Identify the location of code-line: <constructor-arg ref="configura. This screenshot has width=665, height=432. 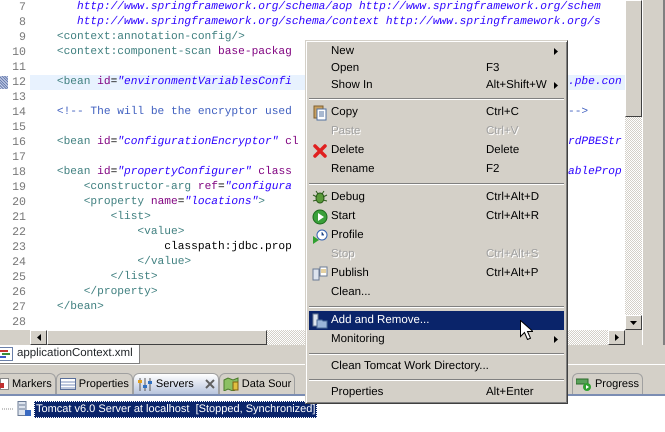
(187, 187).